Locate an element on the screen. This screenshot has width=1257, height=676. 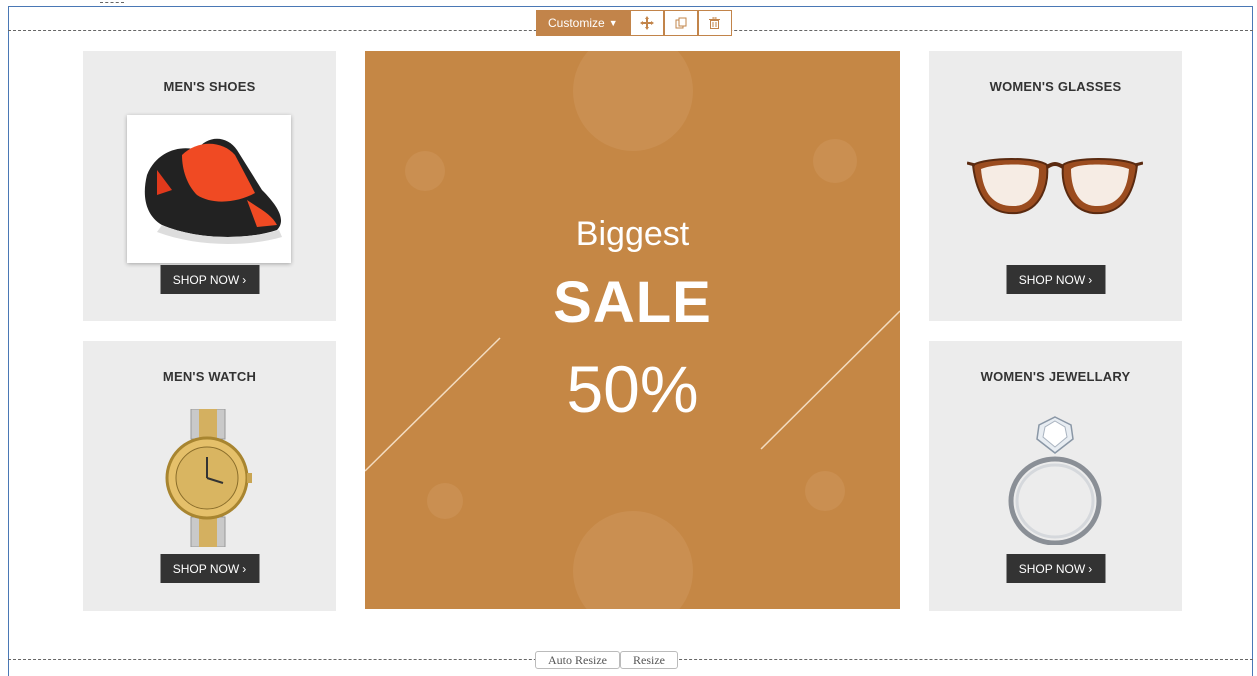
shop-now-button-womens-jewellary: SHOP NOW › is located at coordinates (1055, 568).